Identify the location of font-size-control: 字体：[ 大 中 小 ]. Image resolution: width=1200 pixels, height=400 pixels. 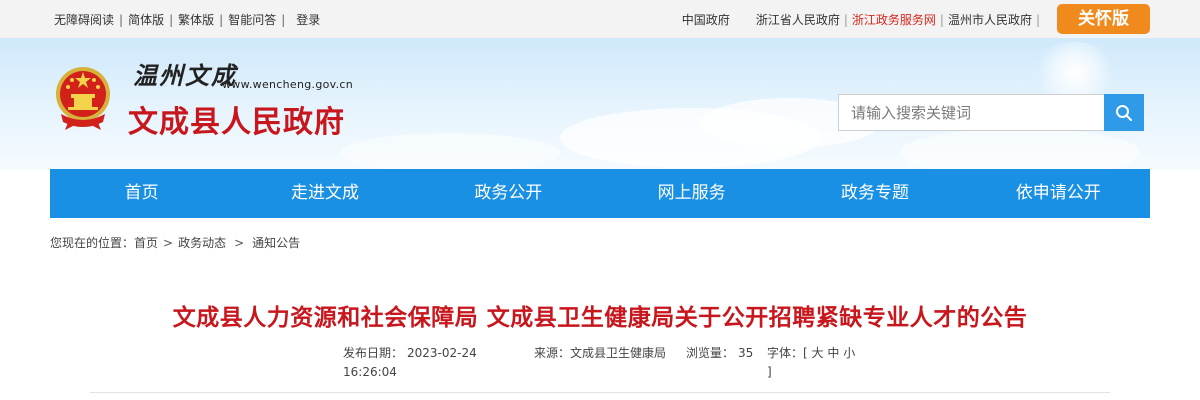
(811, 363).